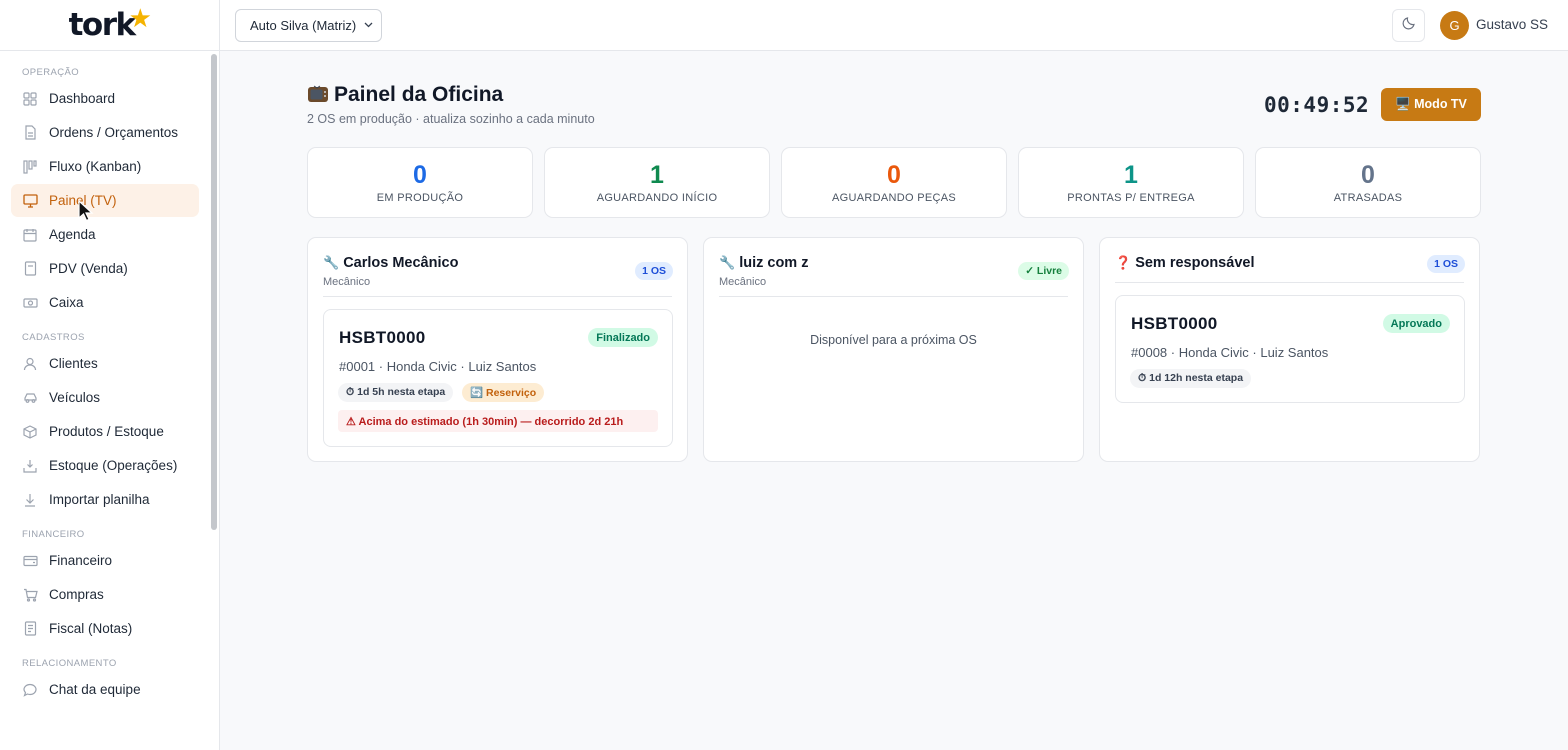  Describe the element at coordinates (503, 392) in the screenshot. I see `reservico-chip: 🔄 Reserviço` at that location.